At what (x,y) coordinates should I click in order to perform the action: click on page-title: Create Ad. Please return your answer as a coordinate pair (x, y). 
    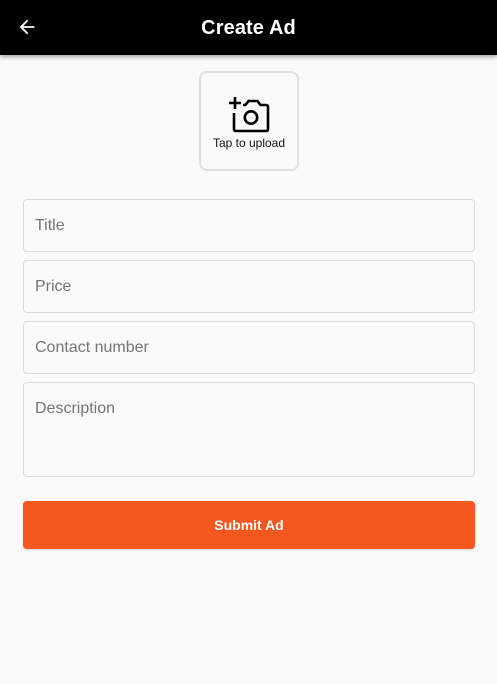
    Looking at the image, I should click on (248, 28).